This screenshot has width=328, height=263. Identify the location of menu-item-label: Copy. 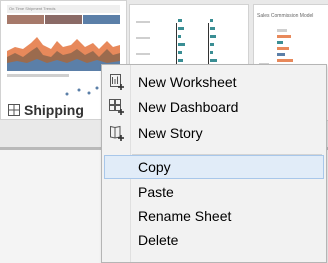
(154, 167).